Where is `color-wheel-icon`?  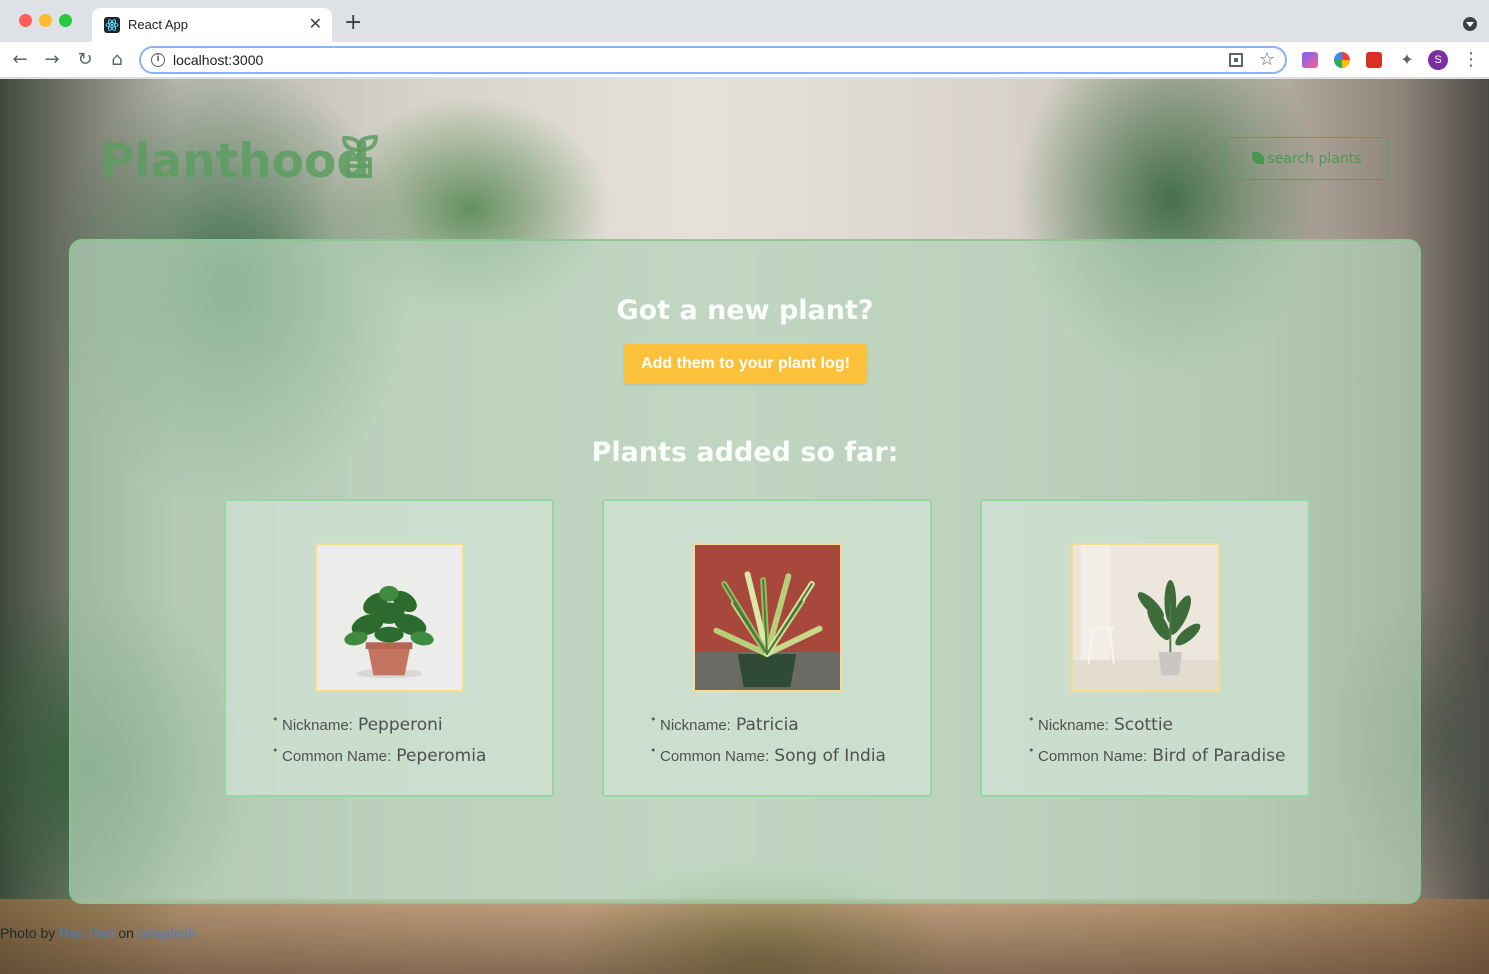
color-wheel-icon is located at coordinates (1342, 60).